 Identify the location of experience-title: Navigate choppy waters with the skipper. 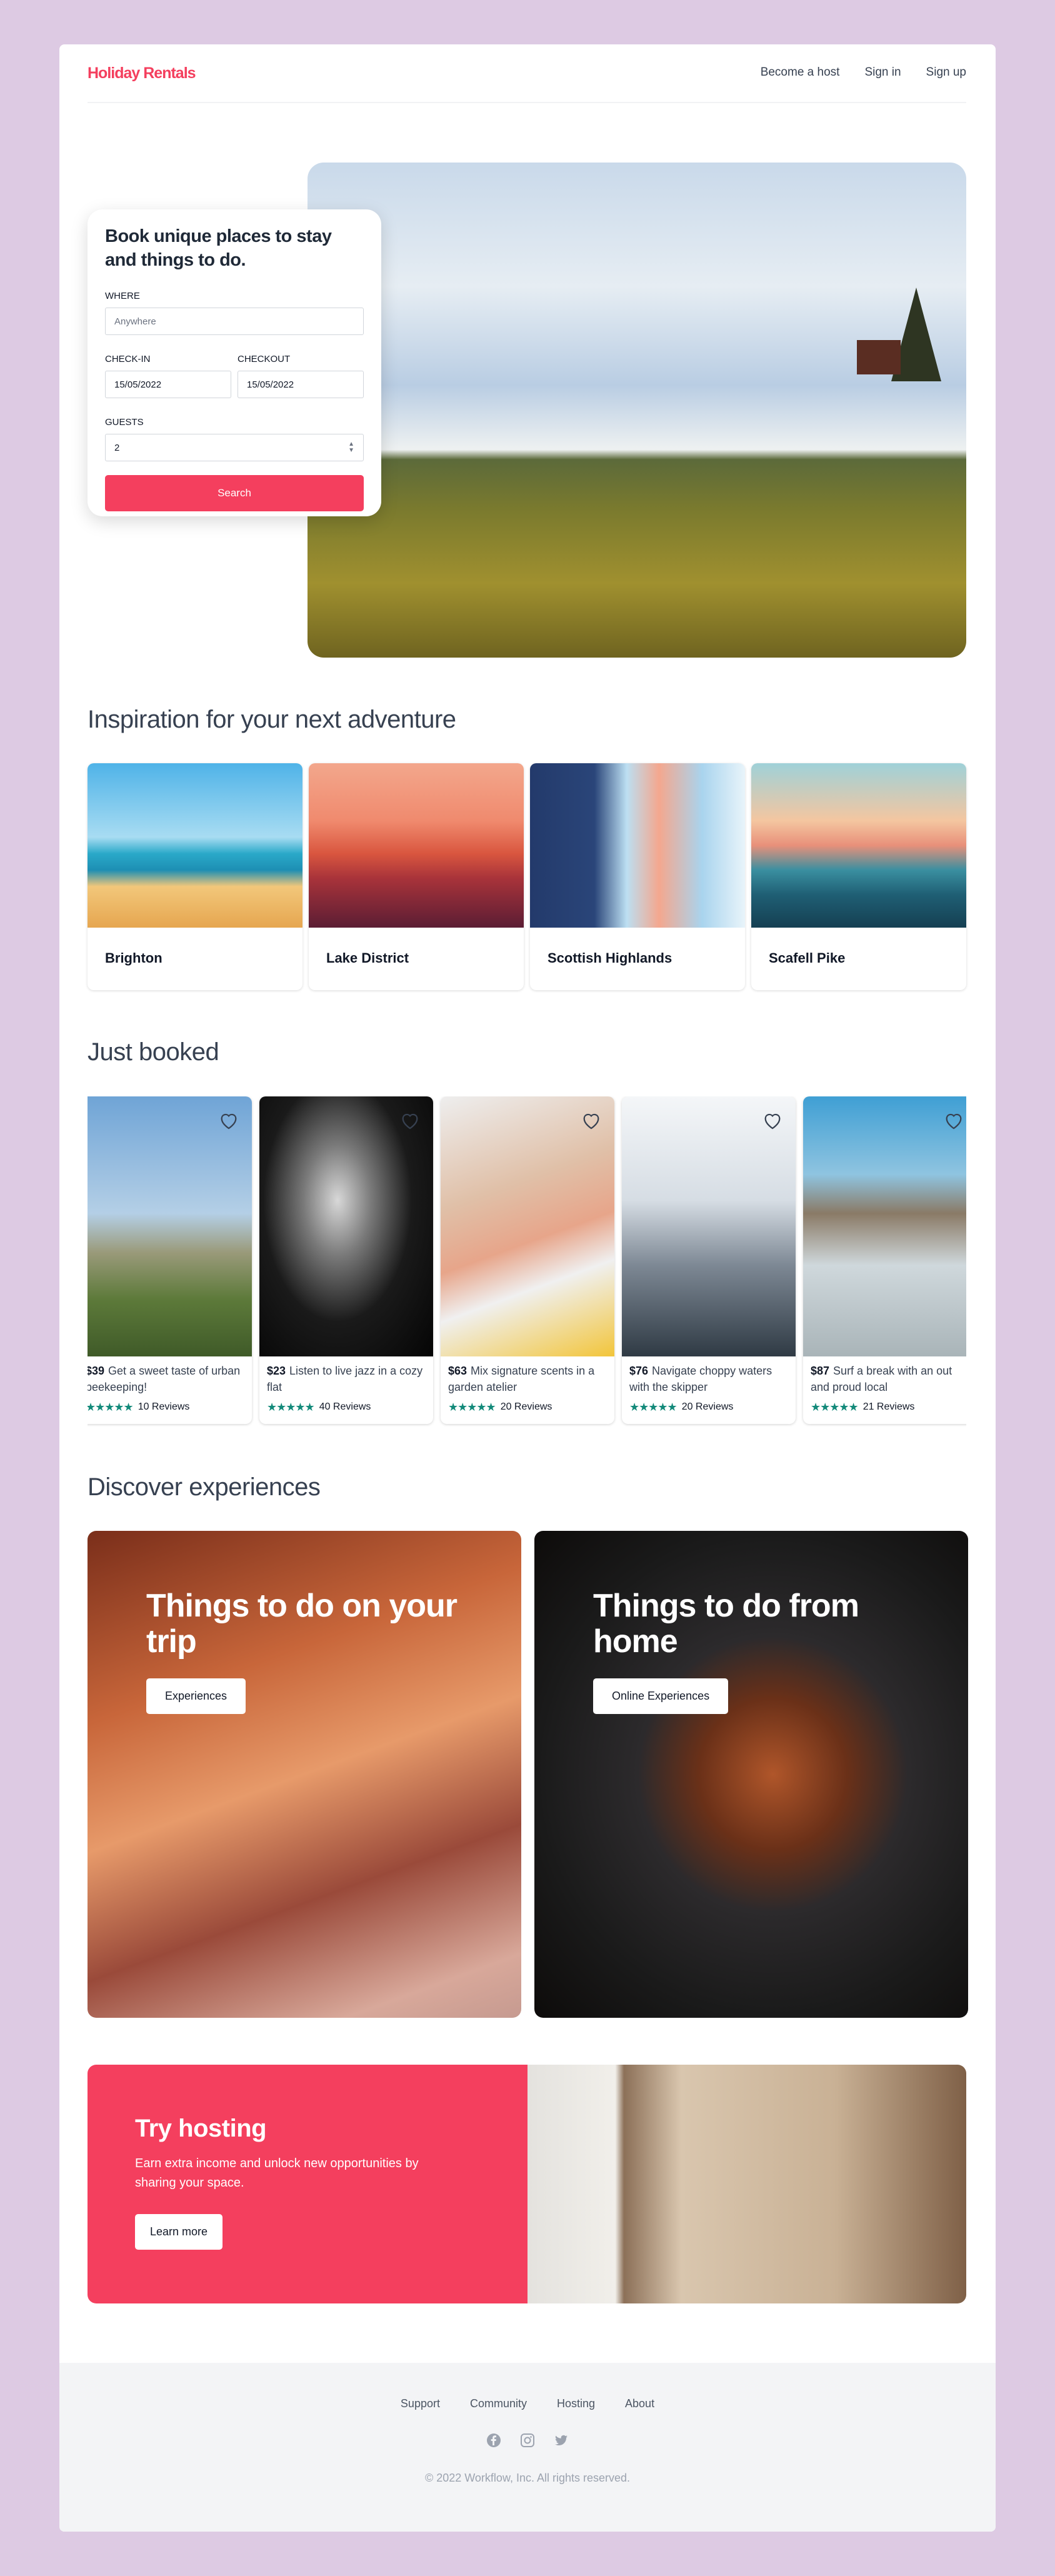
(700, 1379).